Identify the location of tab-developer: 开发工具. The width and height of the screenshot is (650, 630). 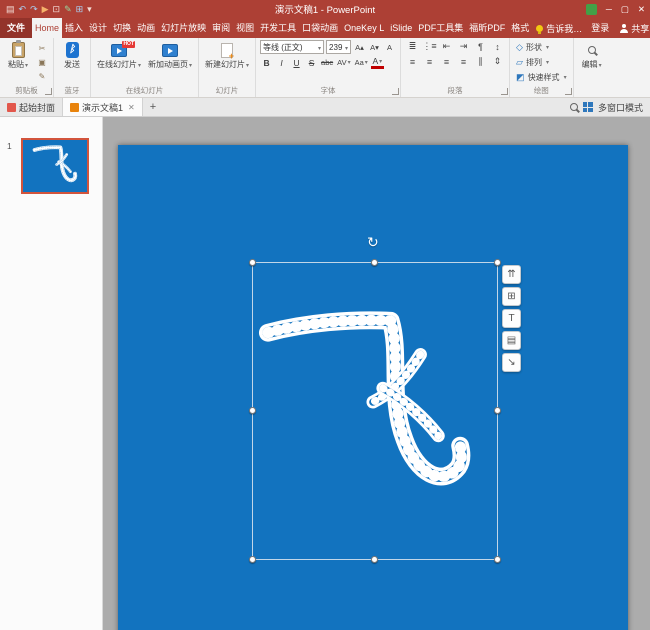
(278, 28).